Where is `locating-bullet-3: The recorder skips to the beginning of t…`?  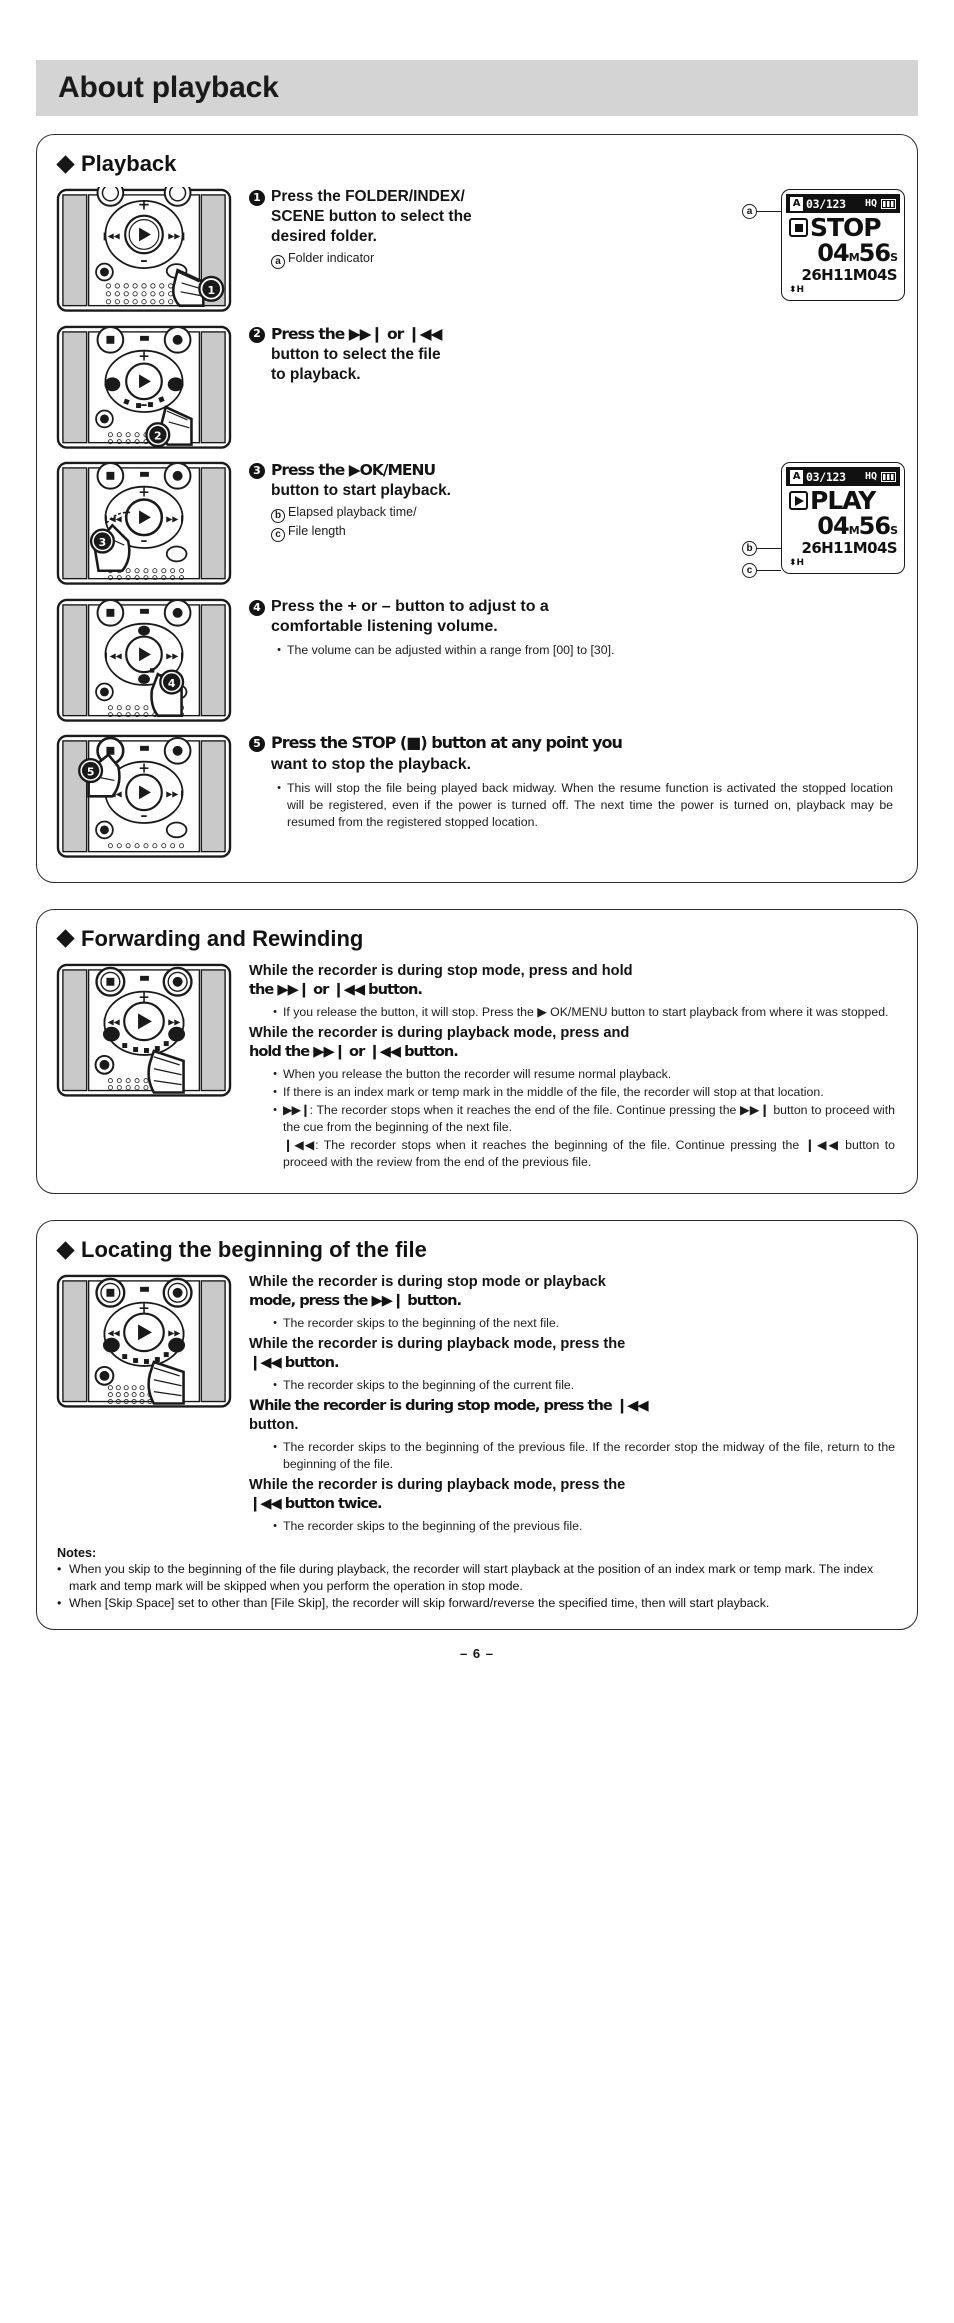 locating-bullet-3: The recorder skips to the beginning of t… is located at coordinates (589, 1456).